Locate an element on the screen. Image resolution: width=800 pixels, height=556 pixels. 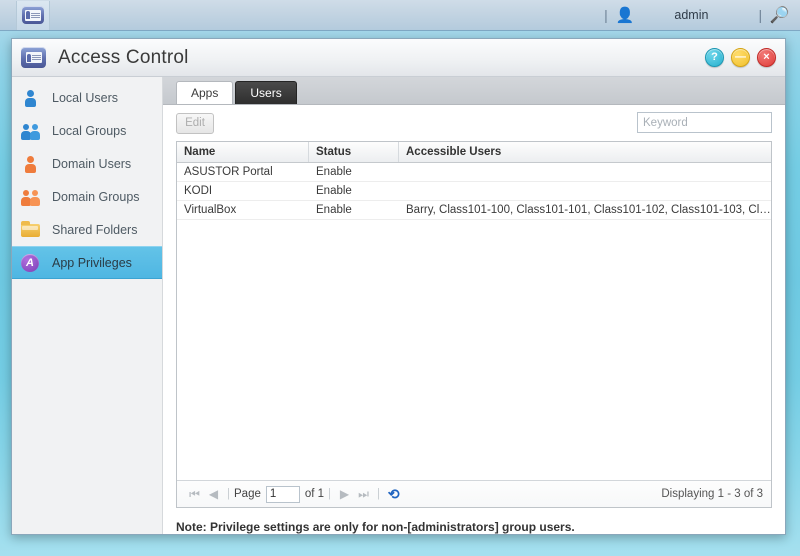
tab-users: Users is located at coordinates (266, 92).